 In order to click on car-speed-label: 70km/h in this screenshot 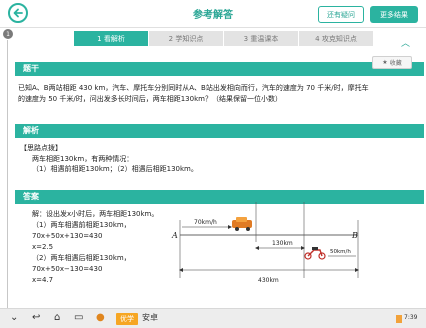, I will do `click(205, 222)`.